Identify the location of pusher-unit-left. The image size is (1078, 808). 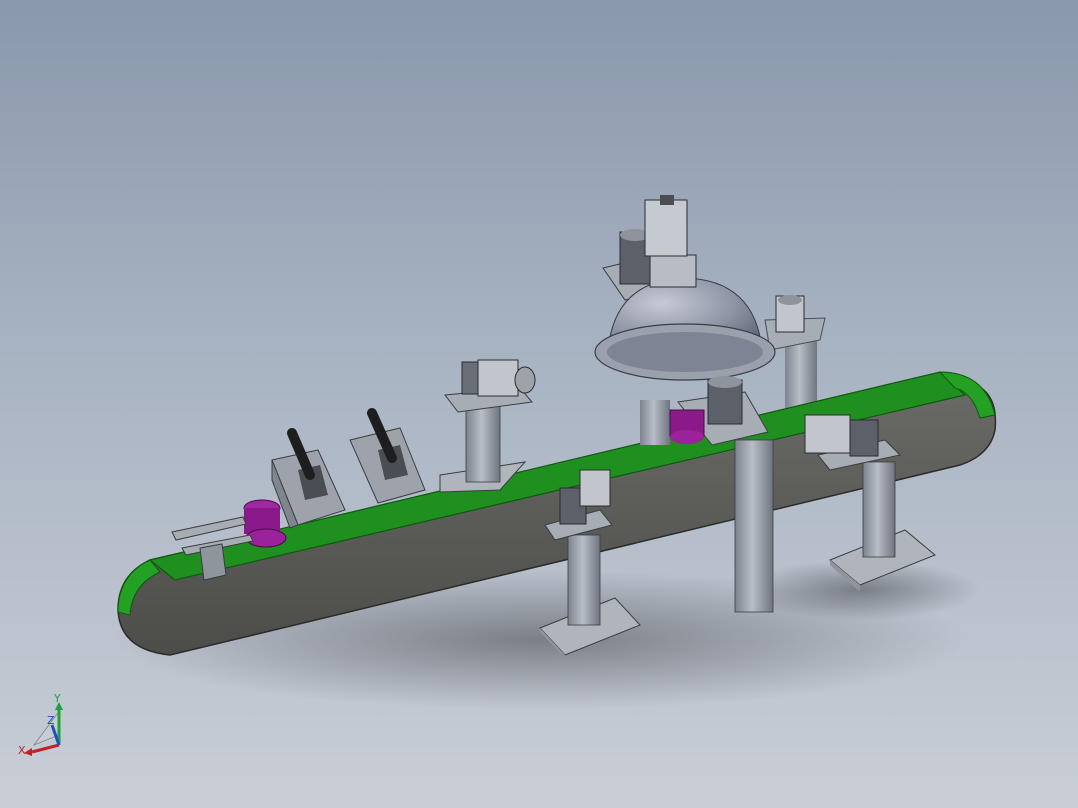
(308, 478).